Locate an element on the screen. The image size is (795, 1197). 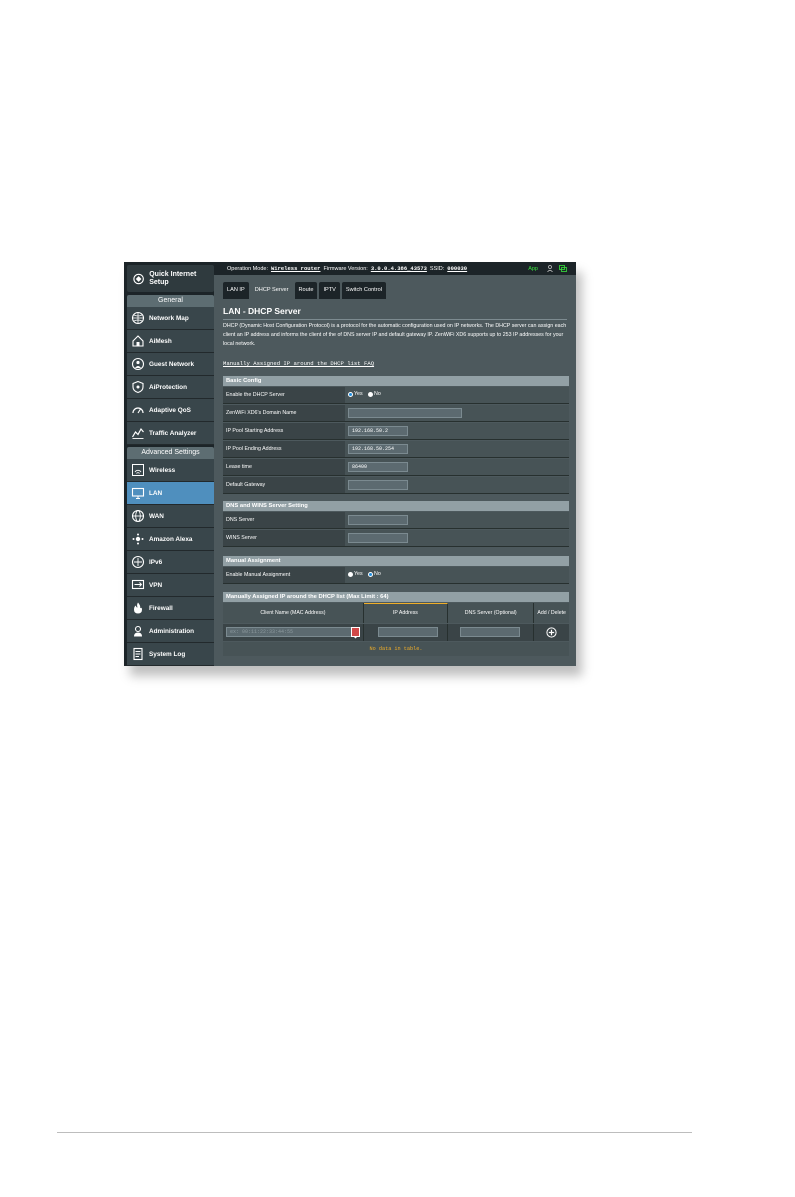
tab-route: Route is located at coordinates (306, 290).